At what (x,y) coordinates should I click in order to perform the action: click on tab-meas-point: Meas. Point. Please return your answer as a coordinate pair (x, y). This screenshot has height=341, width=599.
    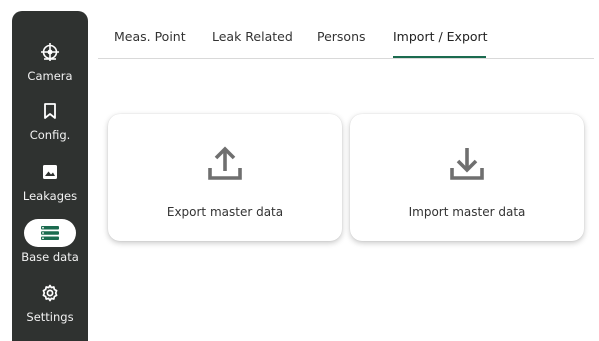
    Looking at the image, I should click on (150, 36).